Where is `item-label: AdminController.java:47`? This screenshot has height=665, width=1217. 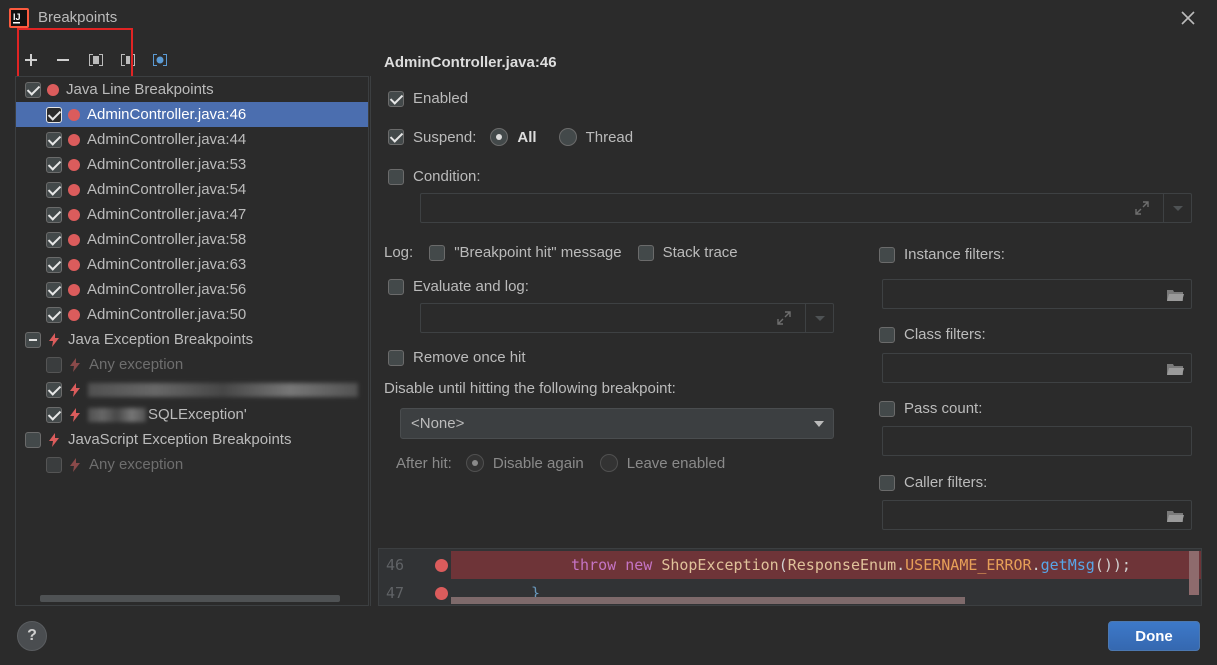
item-label: AdminController.java:47 is located at coordinates (167, 214).